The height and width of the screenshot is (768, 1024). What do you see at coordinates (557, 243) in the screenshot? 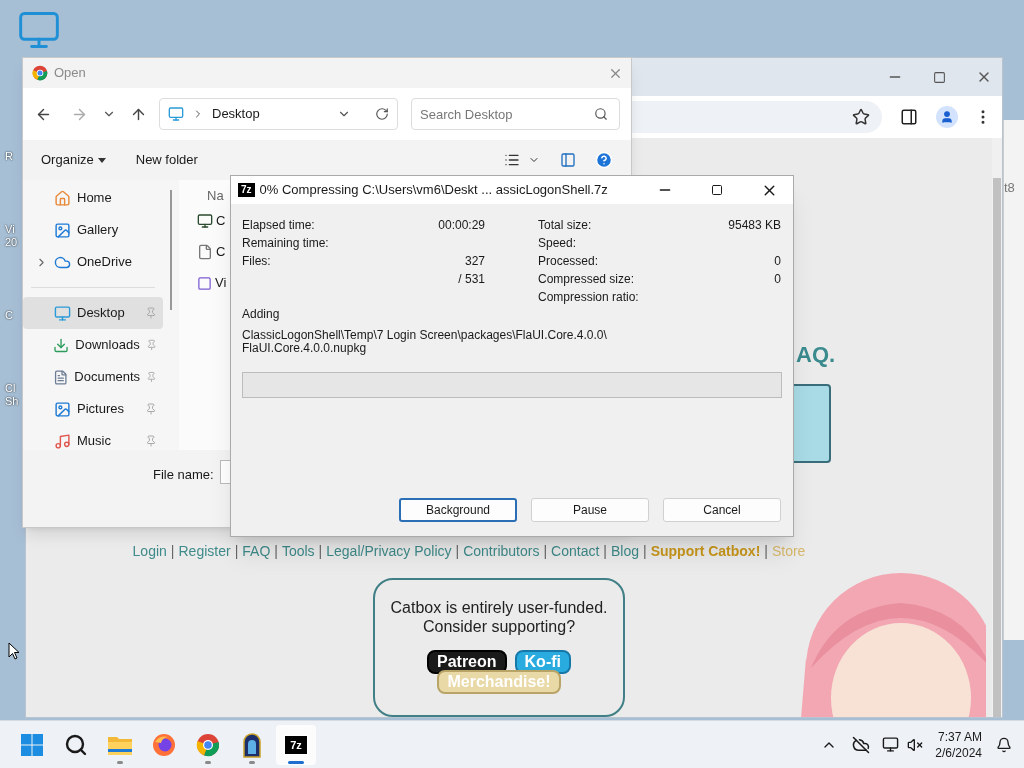
I see `stat-label: Speed:` at bounding box center [557, 243].